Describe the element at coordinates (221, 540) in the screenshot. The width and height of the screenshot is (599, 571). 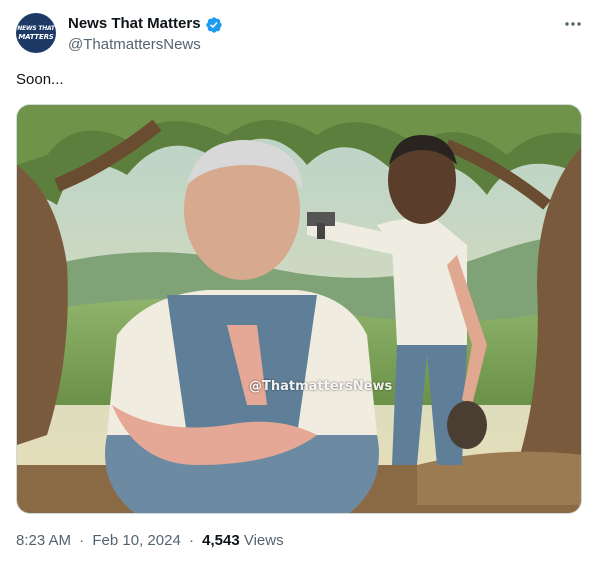
I see `views-count: 4,543` at that location.